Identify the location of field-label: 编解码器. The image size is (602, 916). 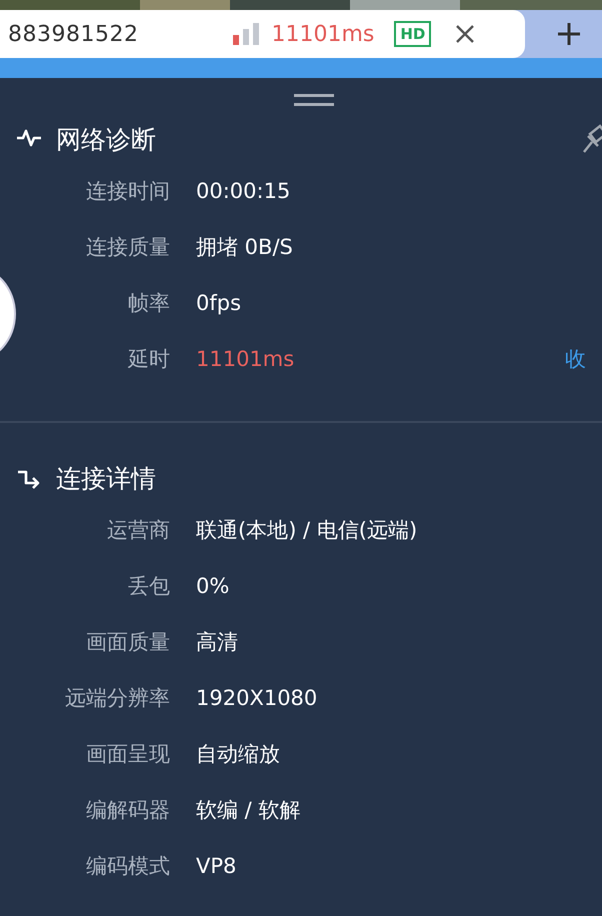
(127, 810).